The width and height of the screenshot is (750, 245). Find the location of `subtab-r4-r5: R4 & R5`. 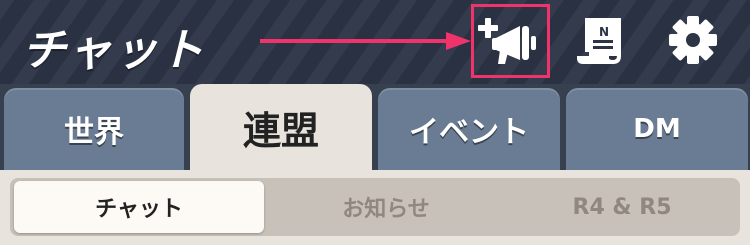

subtab-r4-r5: R4 & R5 is located at coordinates (622, 207).